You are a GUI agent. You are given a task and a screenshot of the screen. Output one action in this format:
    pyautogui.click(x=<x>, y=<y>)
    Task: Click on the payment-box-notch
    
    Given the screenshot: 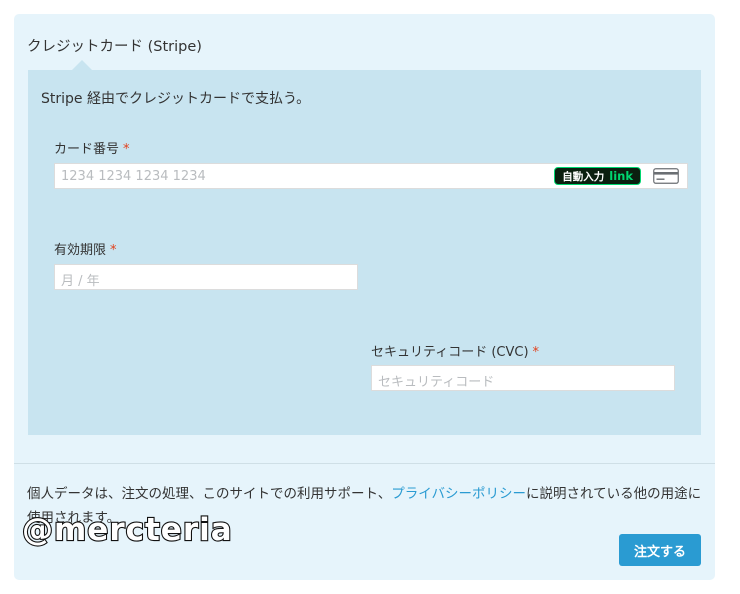 What is the action you would take?
    pyautogui.click(x=82, y=65)
    